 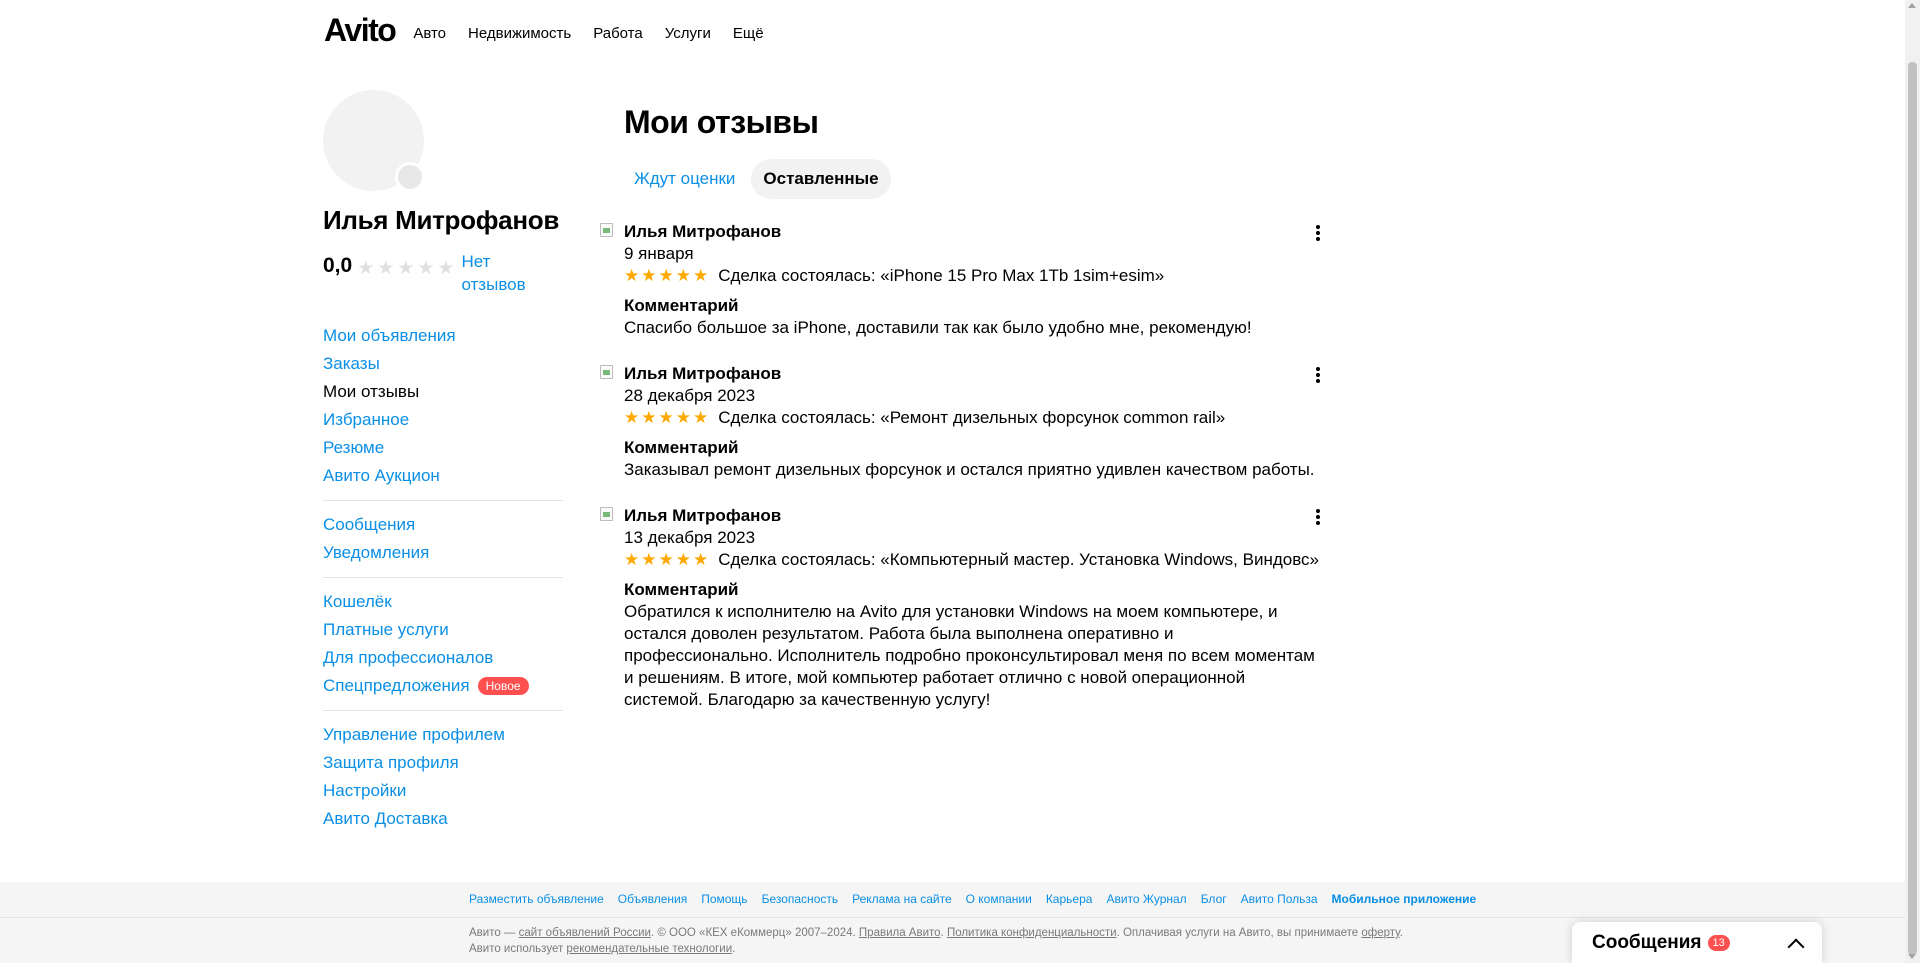 I want to click on sidebar-item-auction: Авито Аукцион, so click(x=443, y=476).